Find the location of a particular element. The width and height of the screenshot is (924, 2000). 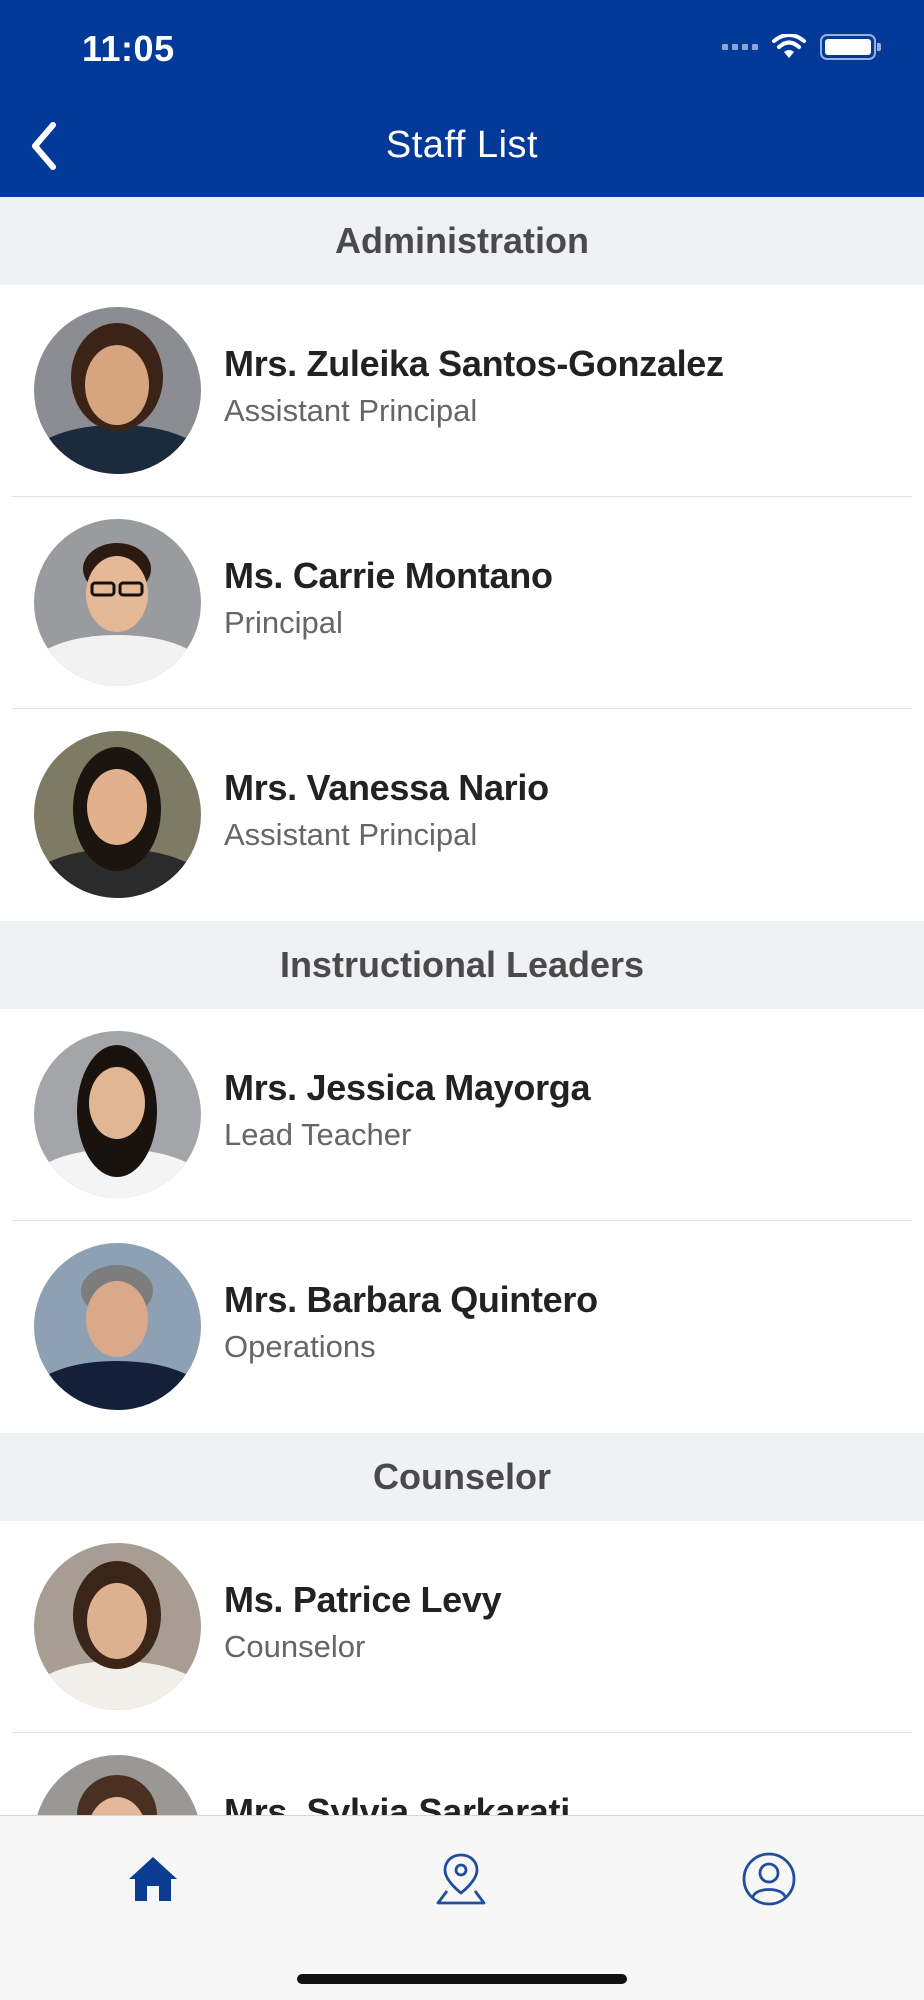

home-icon is located at coordinates (153, 1879).